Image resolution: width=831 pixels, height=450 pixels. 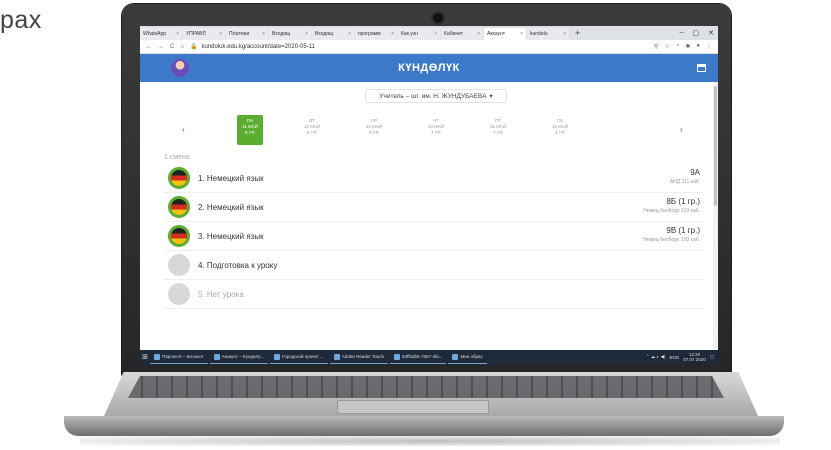 I want to click on puzzle-icon: ✱, so click(x=687, y=46).